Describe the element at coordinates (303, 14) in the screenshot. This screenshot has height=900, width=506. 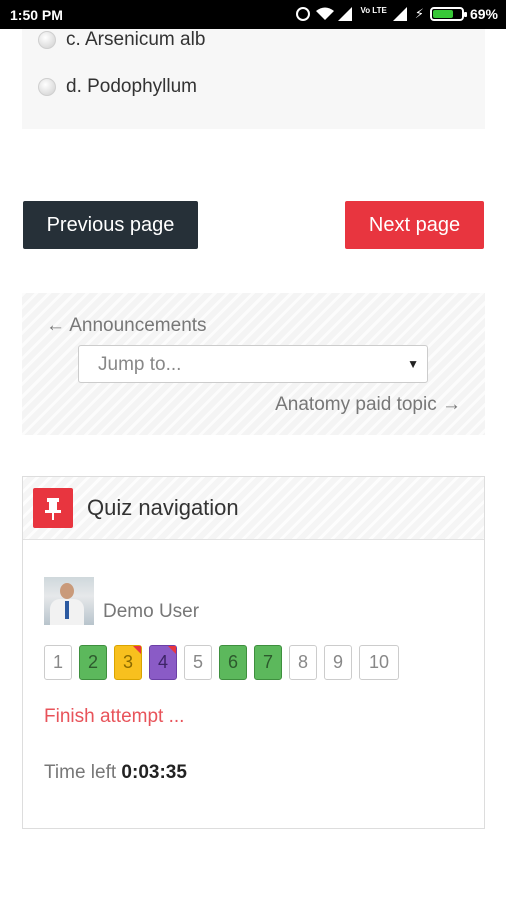
I see `alarm-icon` at that location.